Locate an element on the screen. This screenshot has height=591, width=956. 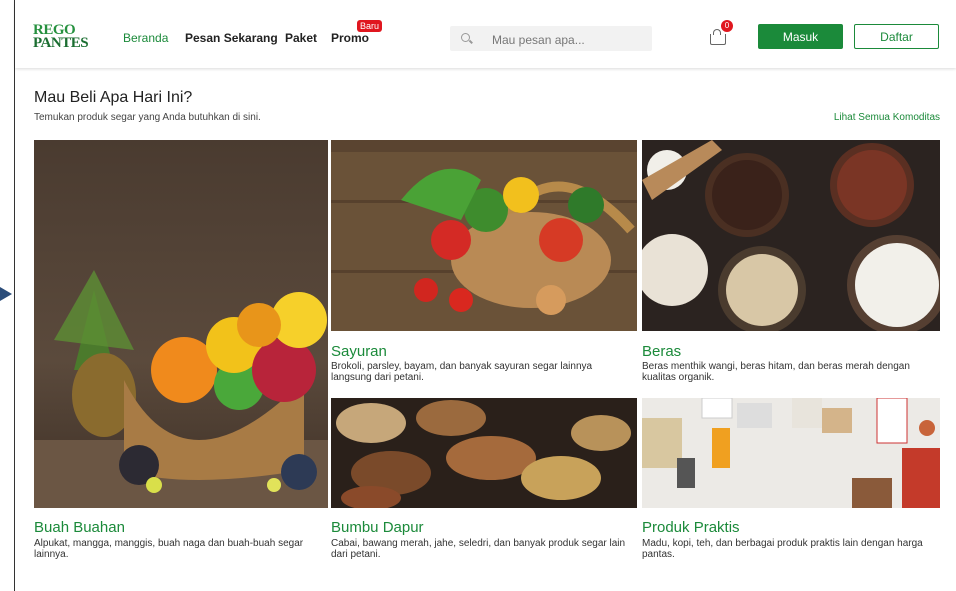
basket-icon is located at coordinates (718, 39).